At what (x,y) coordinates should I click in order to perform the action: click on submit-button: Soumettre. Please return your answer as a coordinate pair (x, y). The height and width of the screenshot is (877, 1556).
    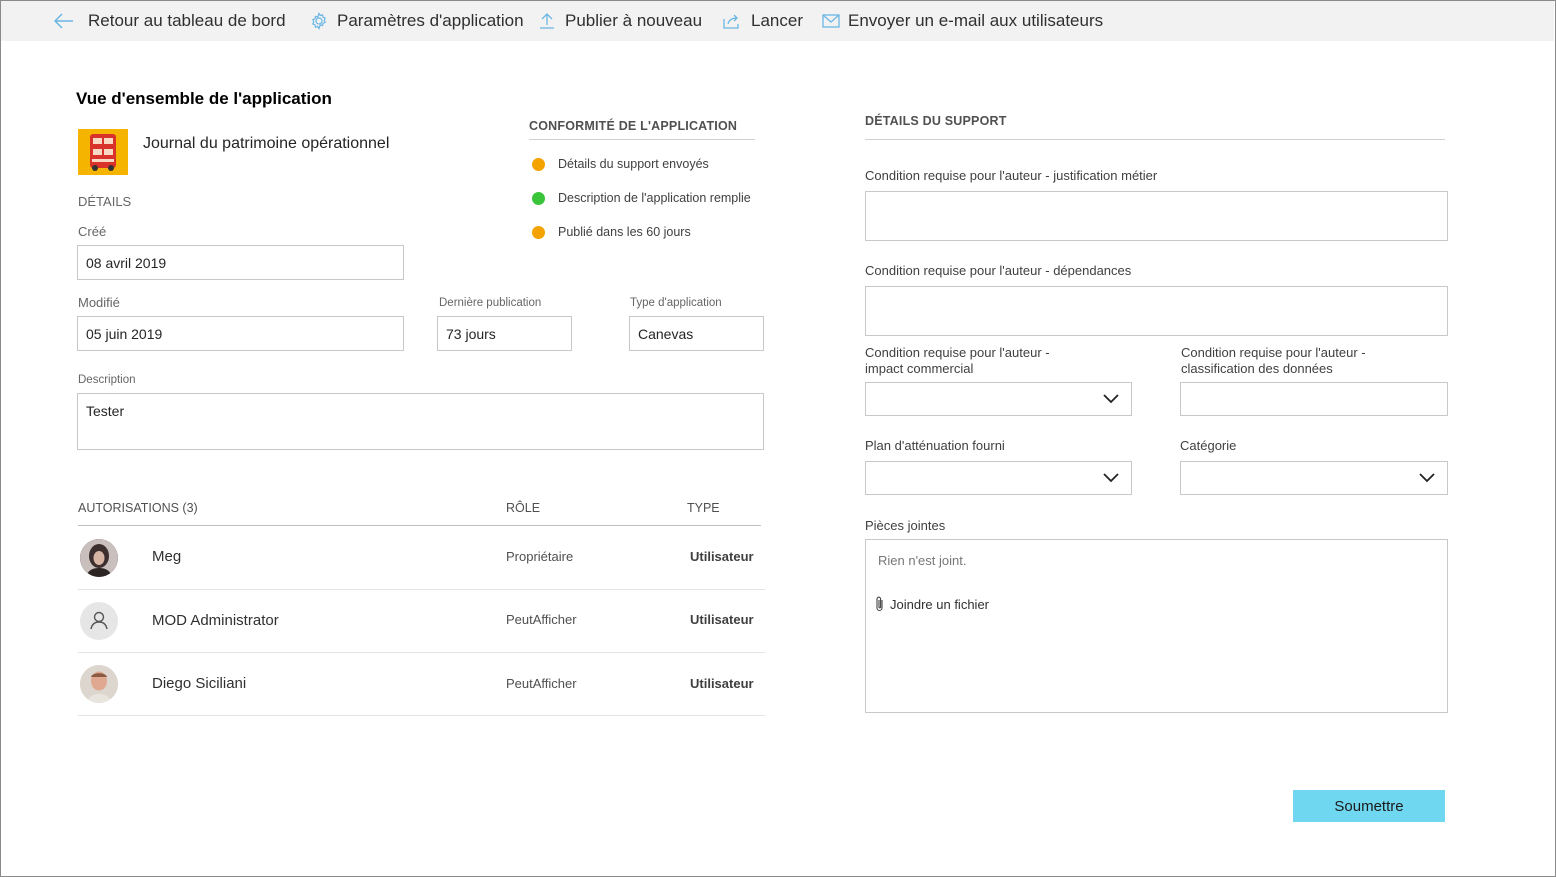
    Looking at the image, I should click on (1369, 806).